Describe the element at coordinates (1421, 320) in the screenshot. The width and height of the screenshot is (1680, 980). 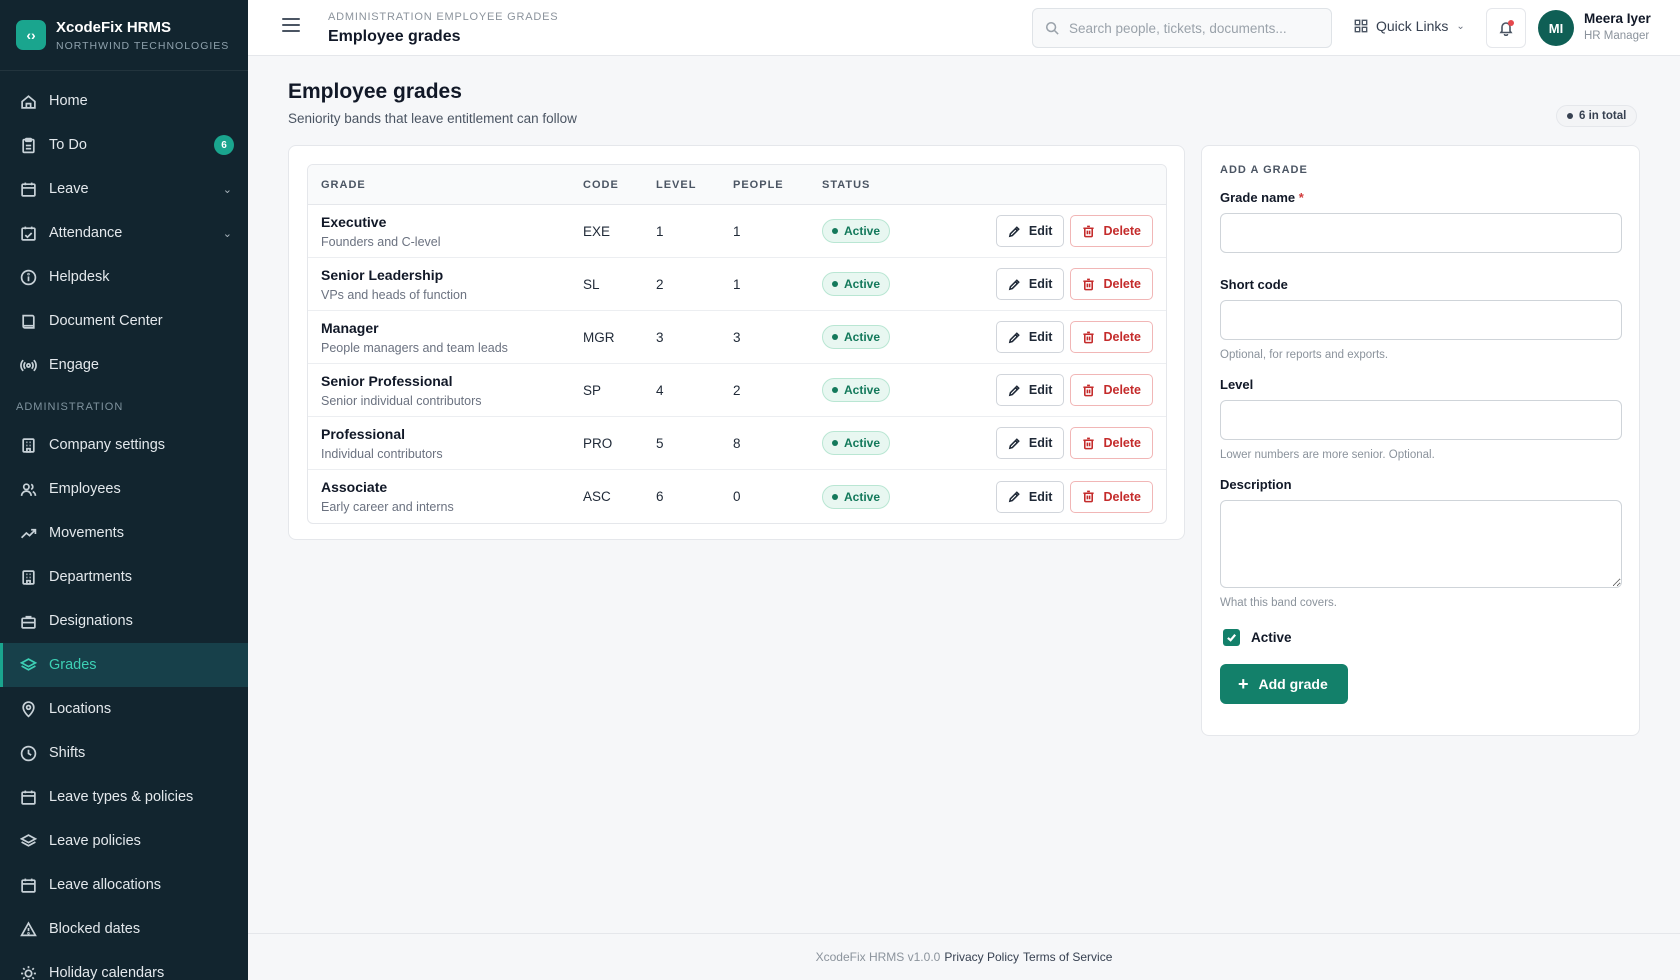
I see `short-code-field` at that location.